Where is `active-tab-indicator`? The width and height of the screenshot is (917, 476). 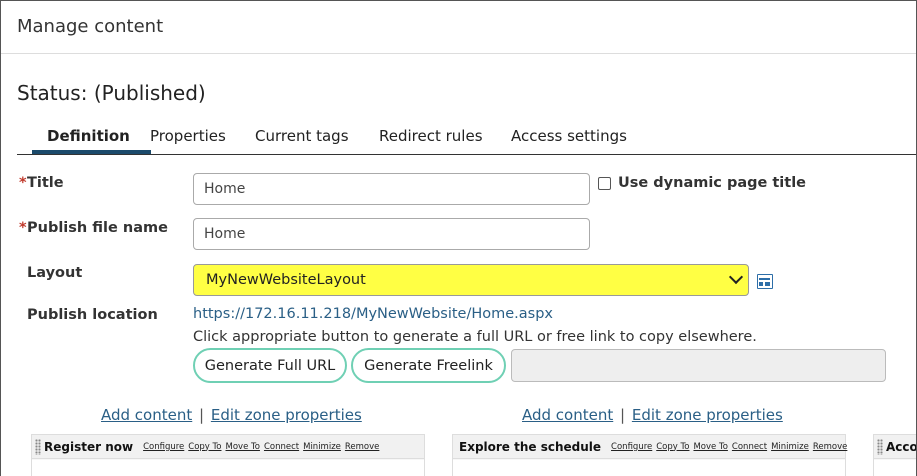
active-tab-indicator is located at coordinates (91, 152).